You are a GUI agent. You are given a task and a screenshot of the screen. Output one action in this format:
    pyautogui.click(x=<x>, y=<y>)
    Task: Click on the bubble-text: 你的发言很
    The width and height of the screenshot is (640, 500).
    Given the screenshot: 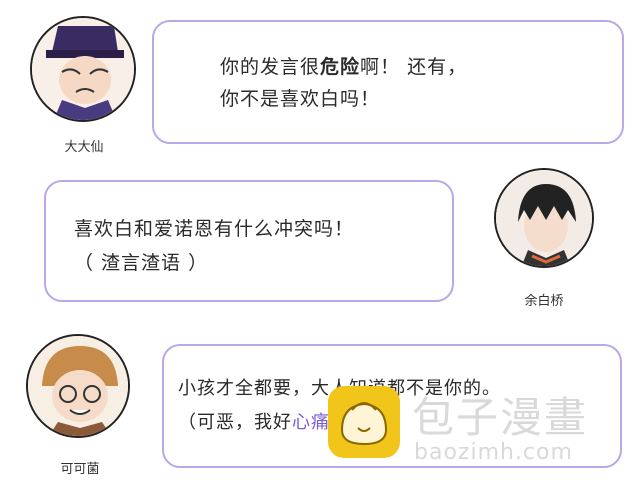 What is the action you would take?
    pyautogui.click(x=270, y=67)
    